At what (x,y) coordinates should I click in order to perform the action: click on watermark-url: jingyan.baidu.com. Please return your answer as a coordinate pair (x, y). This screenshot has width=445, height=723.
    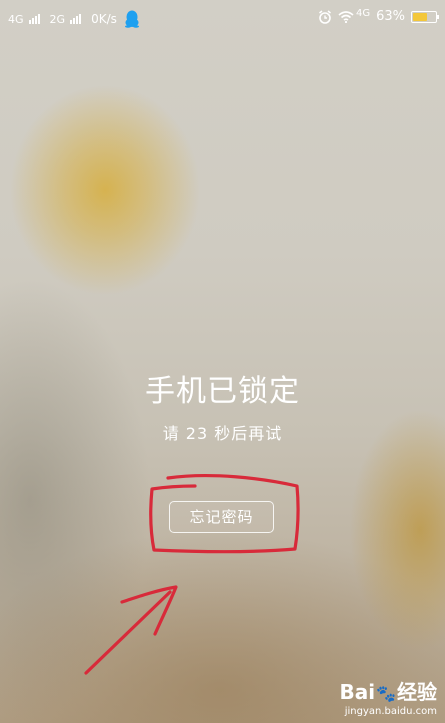
    Looking at the image, I should click on (390, 711).